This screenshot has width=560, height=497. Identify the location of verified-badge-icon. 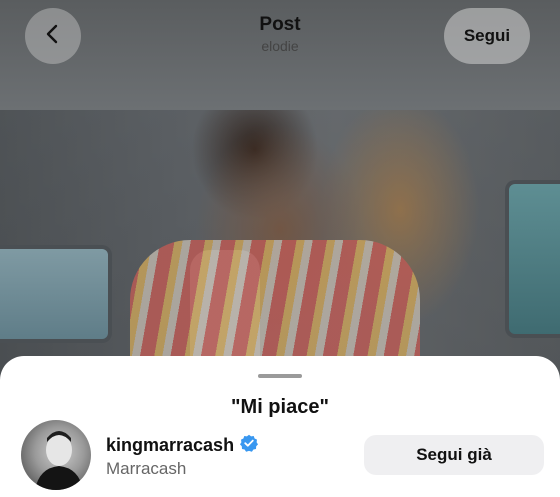
(249, 445).